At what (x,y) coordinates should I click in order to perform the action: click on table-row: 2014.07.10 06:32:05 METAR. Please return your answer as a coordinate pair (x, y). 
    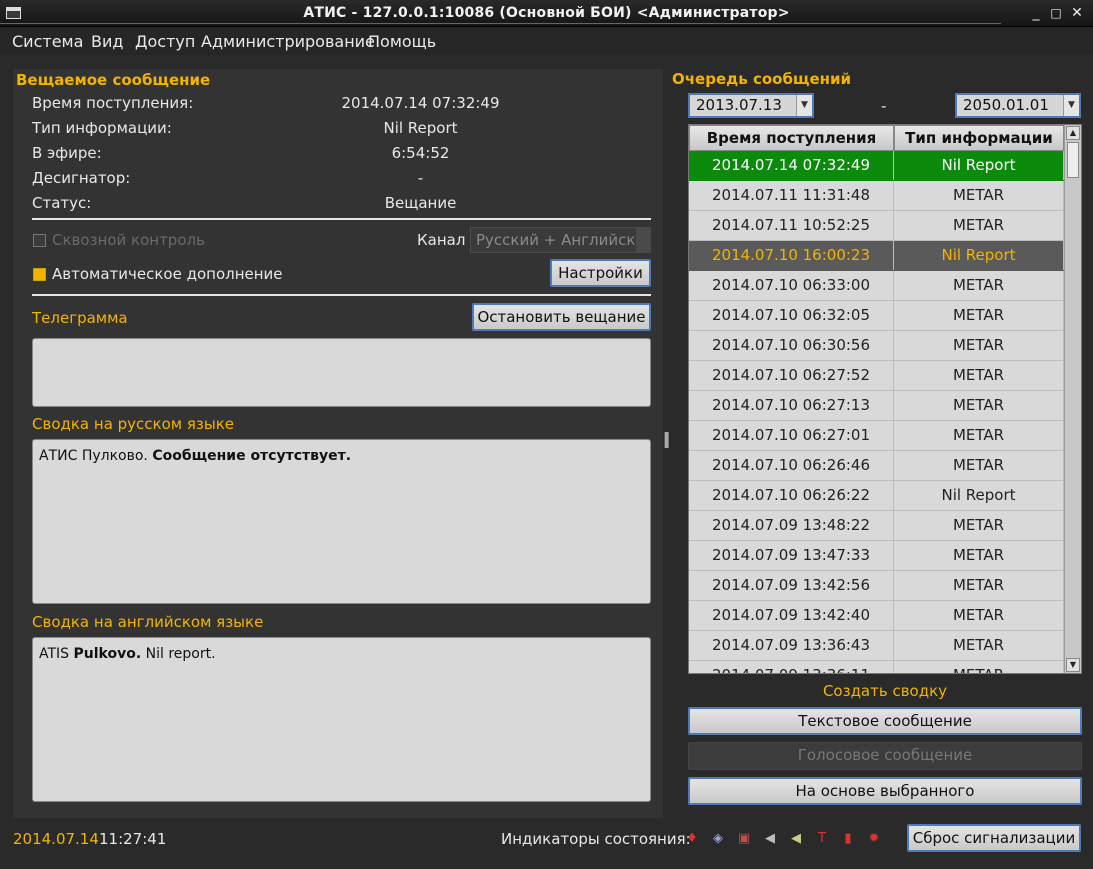
    Looking at the image, I should click on (877, 316).